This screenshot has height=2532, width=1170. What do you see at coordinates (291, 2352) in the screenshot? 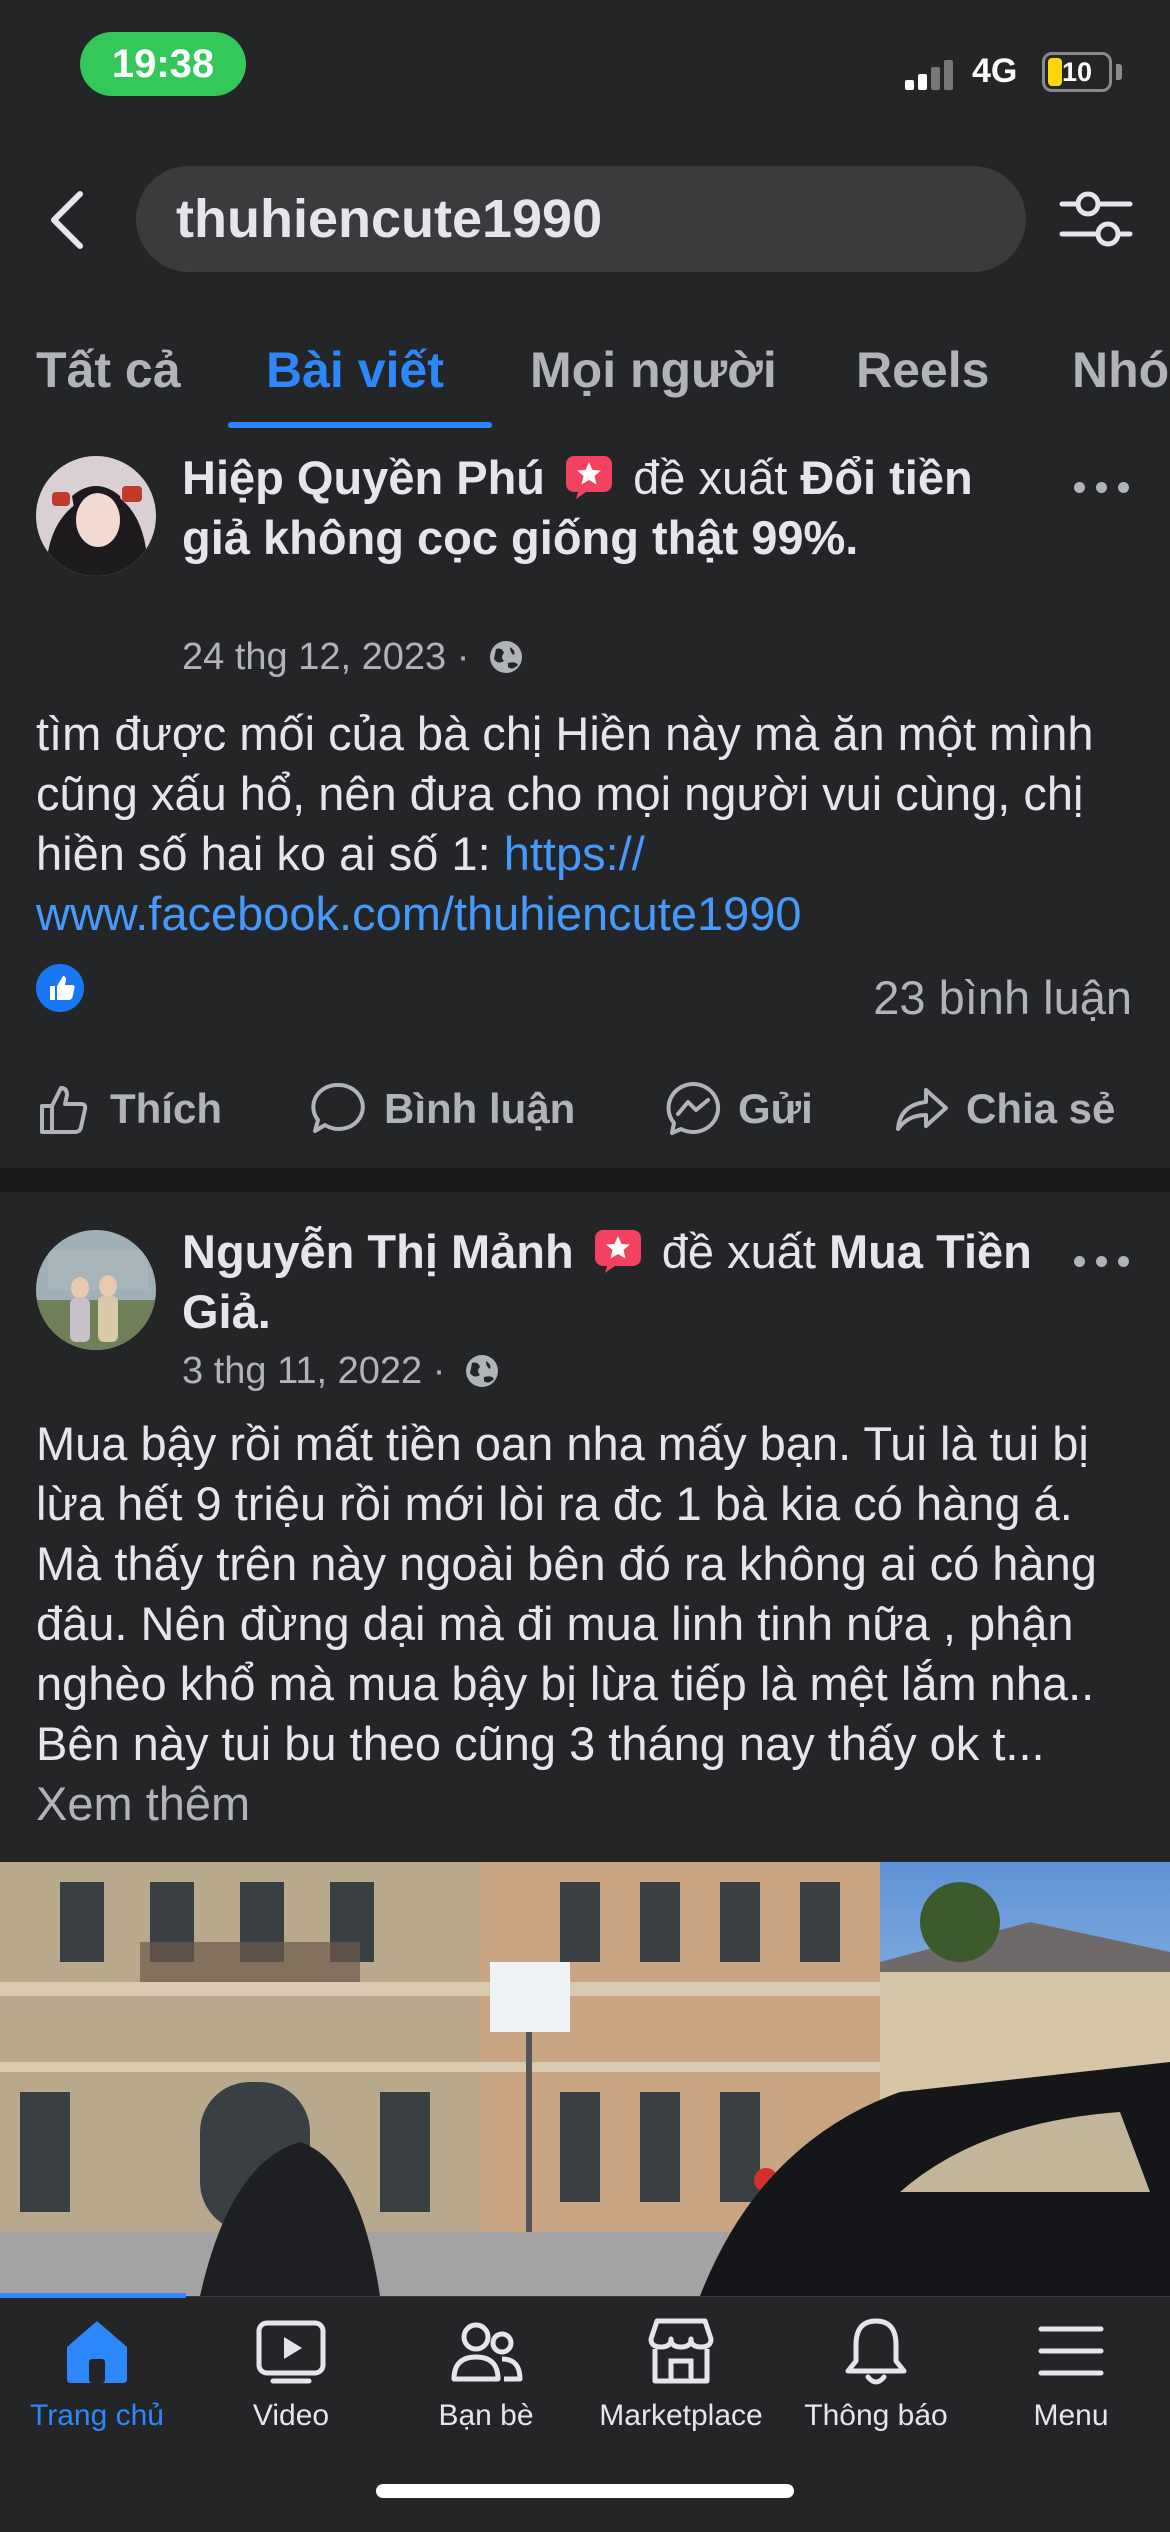
I see `video-icon` at bounding box center [291, 2352].